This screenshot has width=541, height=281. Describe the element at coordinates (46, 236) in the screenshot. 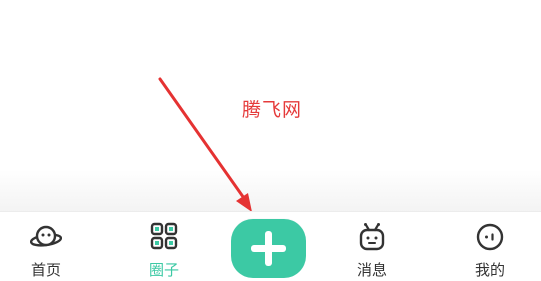

I see `planet-face-icon` at that location.